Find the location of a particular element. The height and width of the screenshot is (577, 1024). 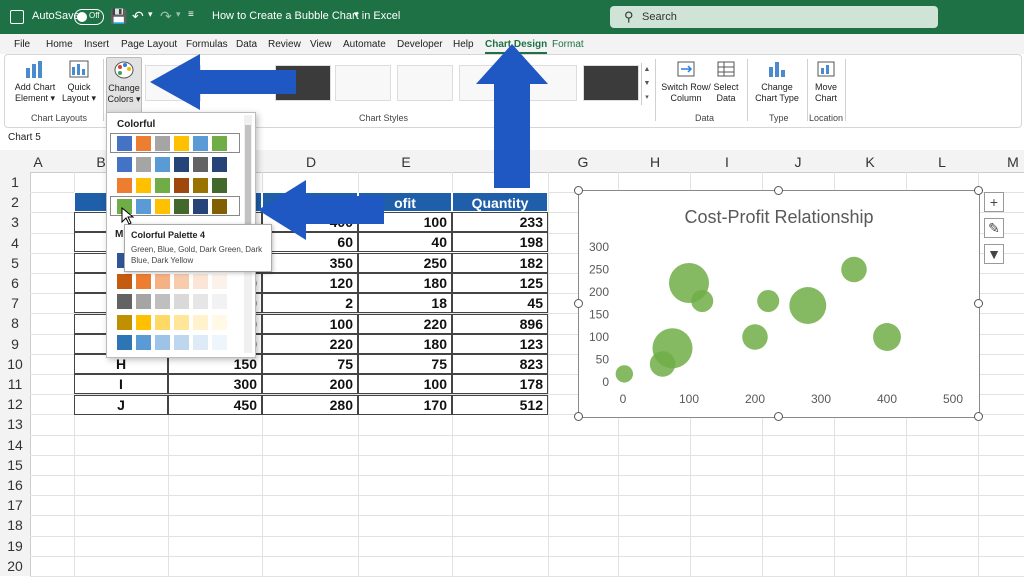

row-header-4: 4 is located at coordinates (15, 243).